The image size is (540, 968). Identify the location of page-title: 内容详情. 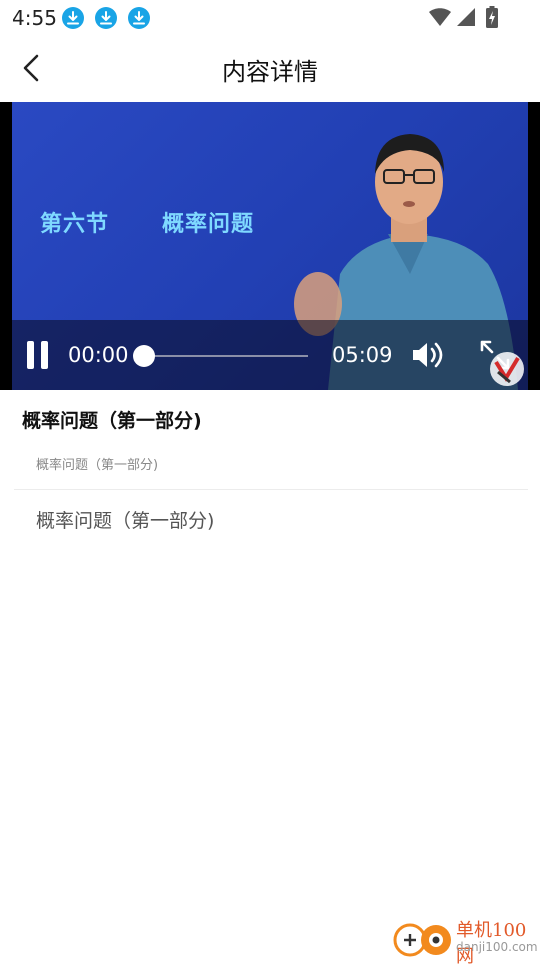
(270, 72).